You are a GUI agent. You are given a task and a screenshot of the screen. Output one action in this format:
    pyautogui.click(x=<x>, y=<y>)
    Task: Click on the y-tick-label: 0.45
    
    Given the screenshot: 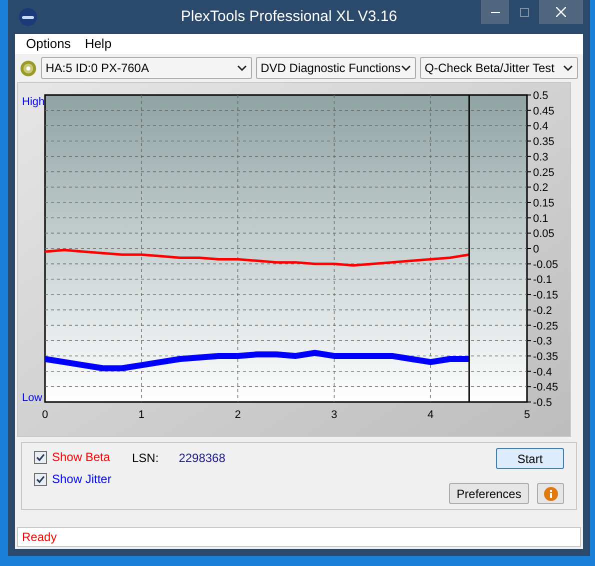 What is the action you would take?
    pyautogui.click(x=543, y=111)
    